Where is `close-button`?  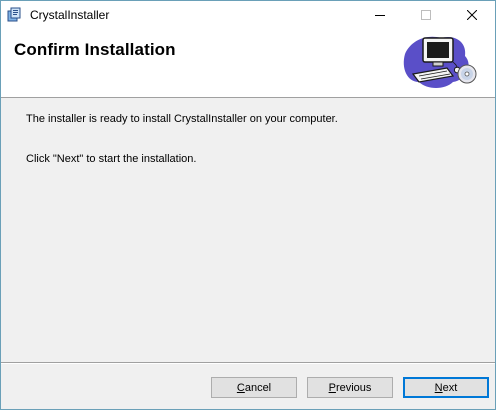 close-button is located at coordinates (472, 15).